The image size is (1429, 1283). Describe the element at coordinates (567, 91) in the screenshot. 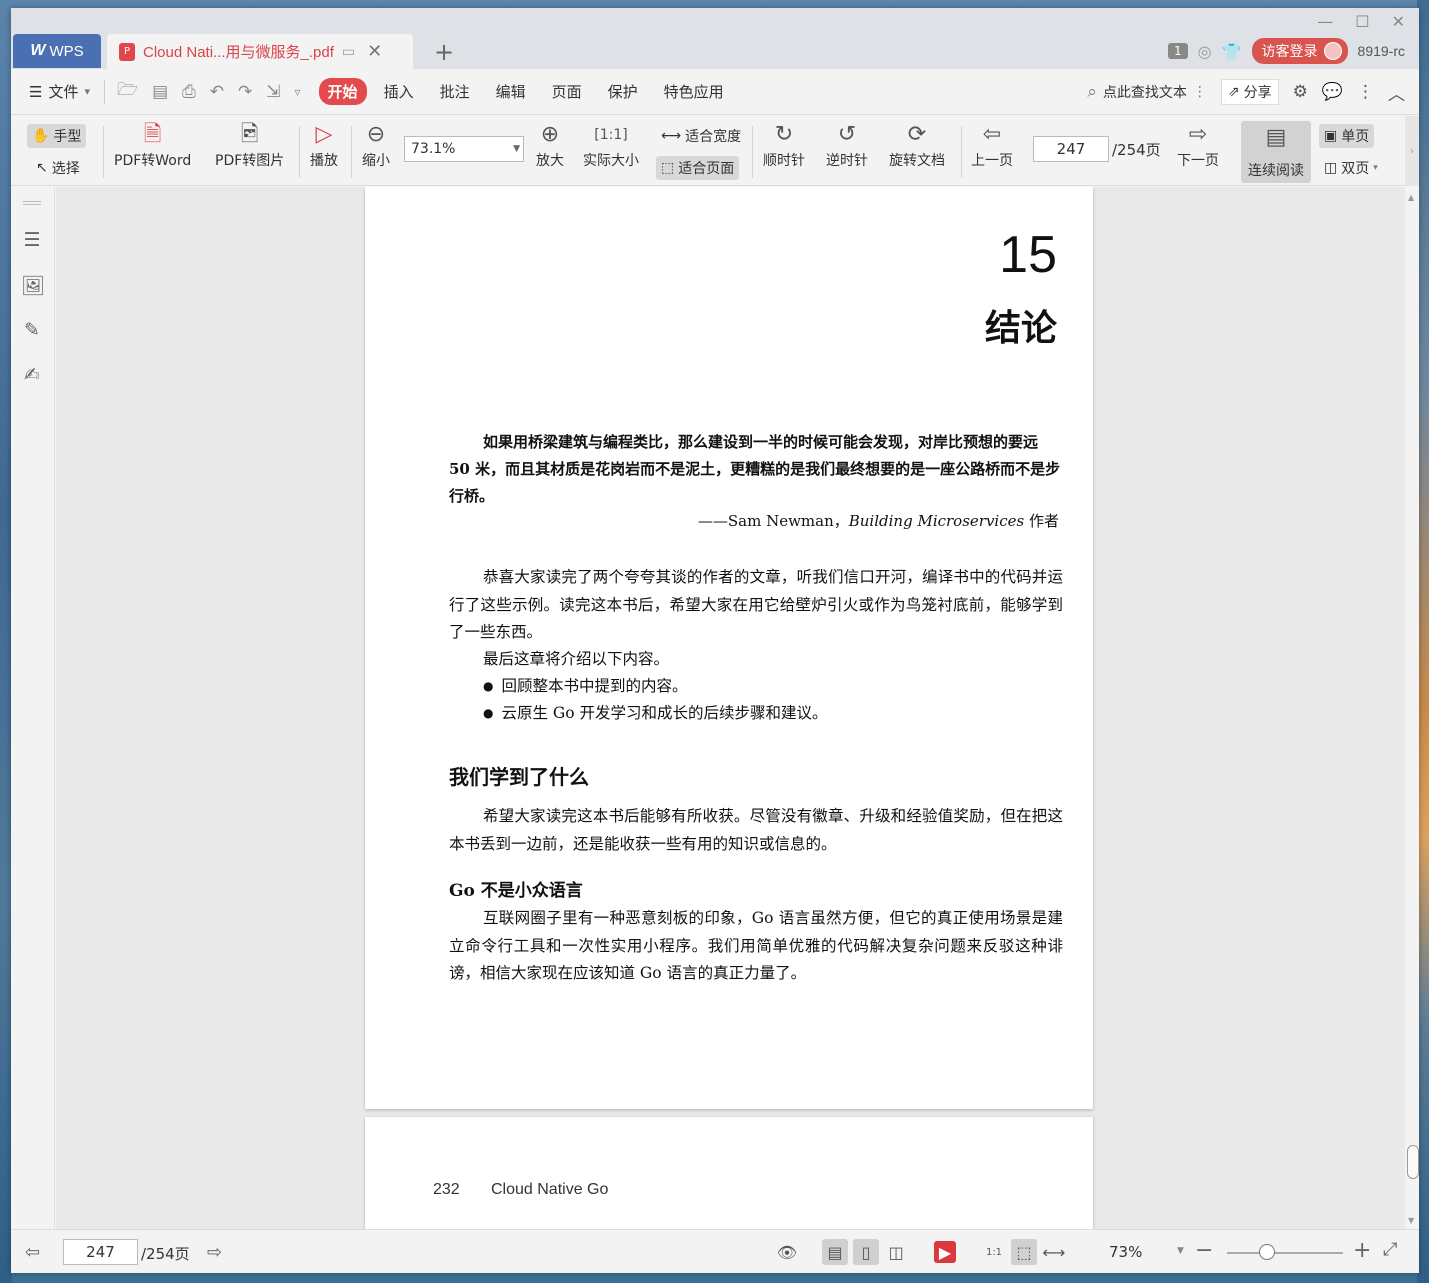

I see `tab-page: 页面` at that location.